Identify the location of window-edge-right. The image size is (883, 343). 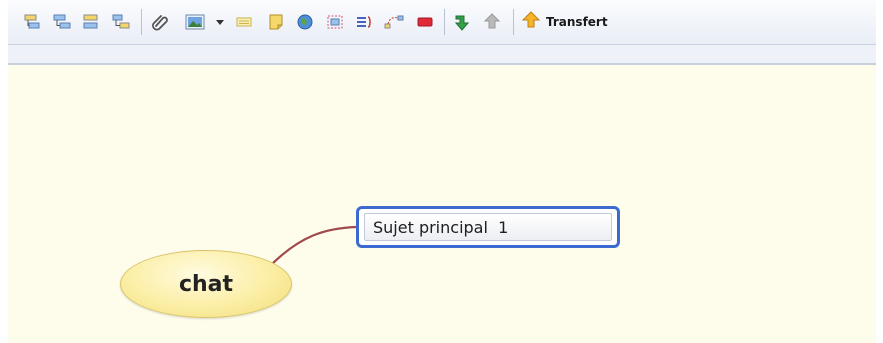
(879, 171).